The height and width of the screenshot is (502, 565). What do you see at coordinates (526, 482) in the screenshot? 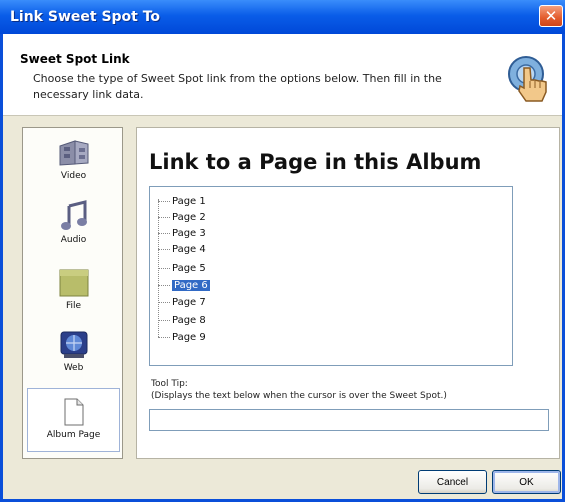
I see `ok-button: OK` at bounding box center [526, 482].